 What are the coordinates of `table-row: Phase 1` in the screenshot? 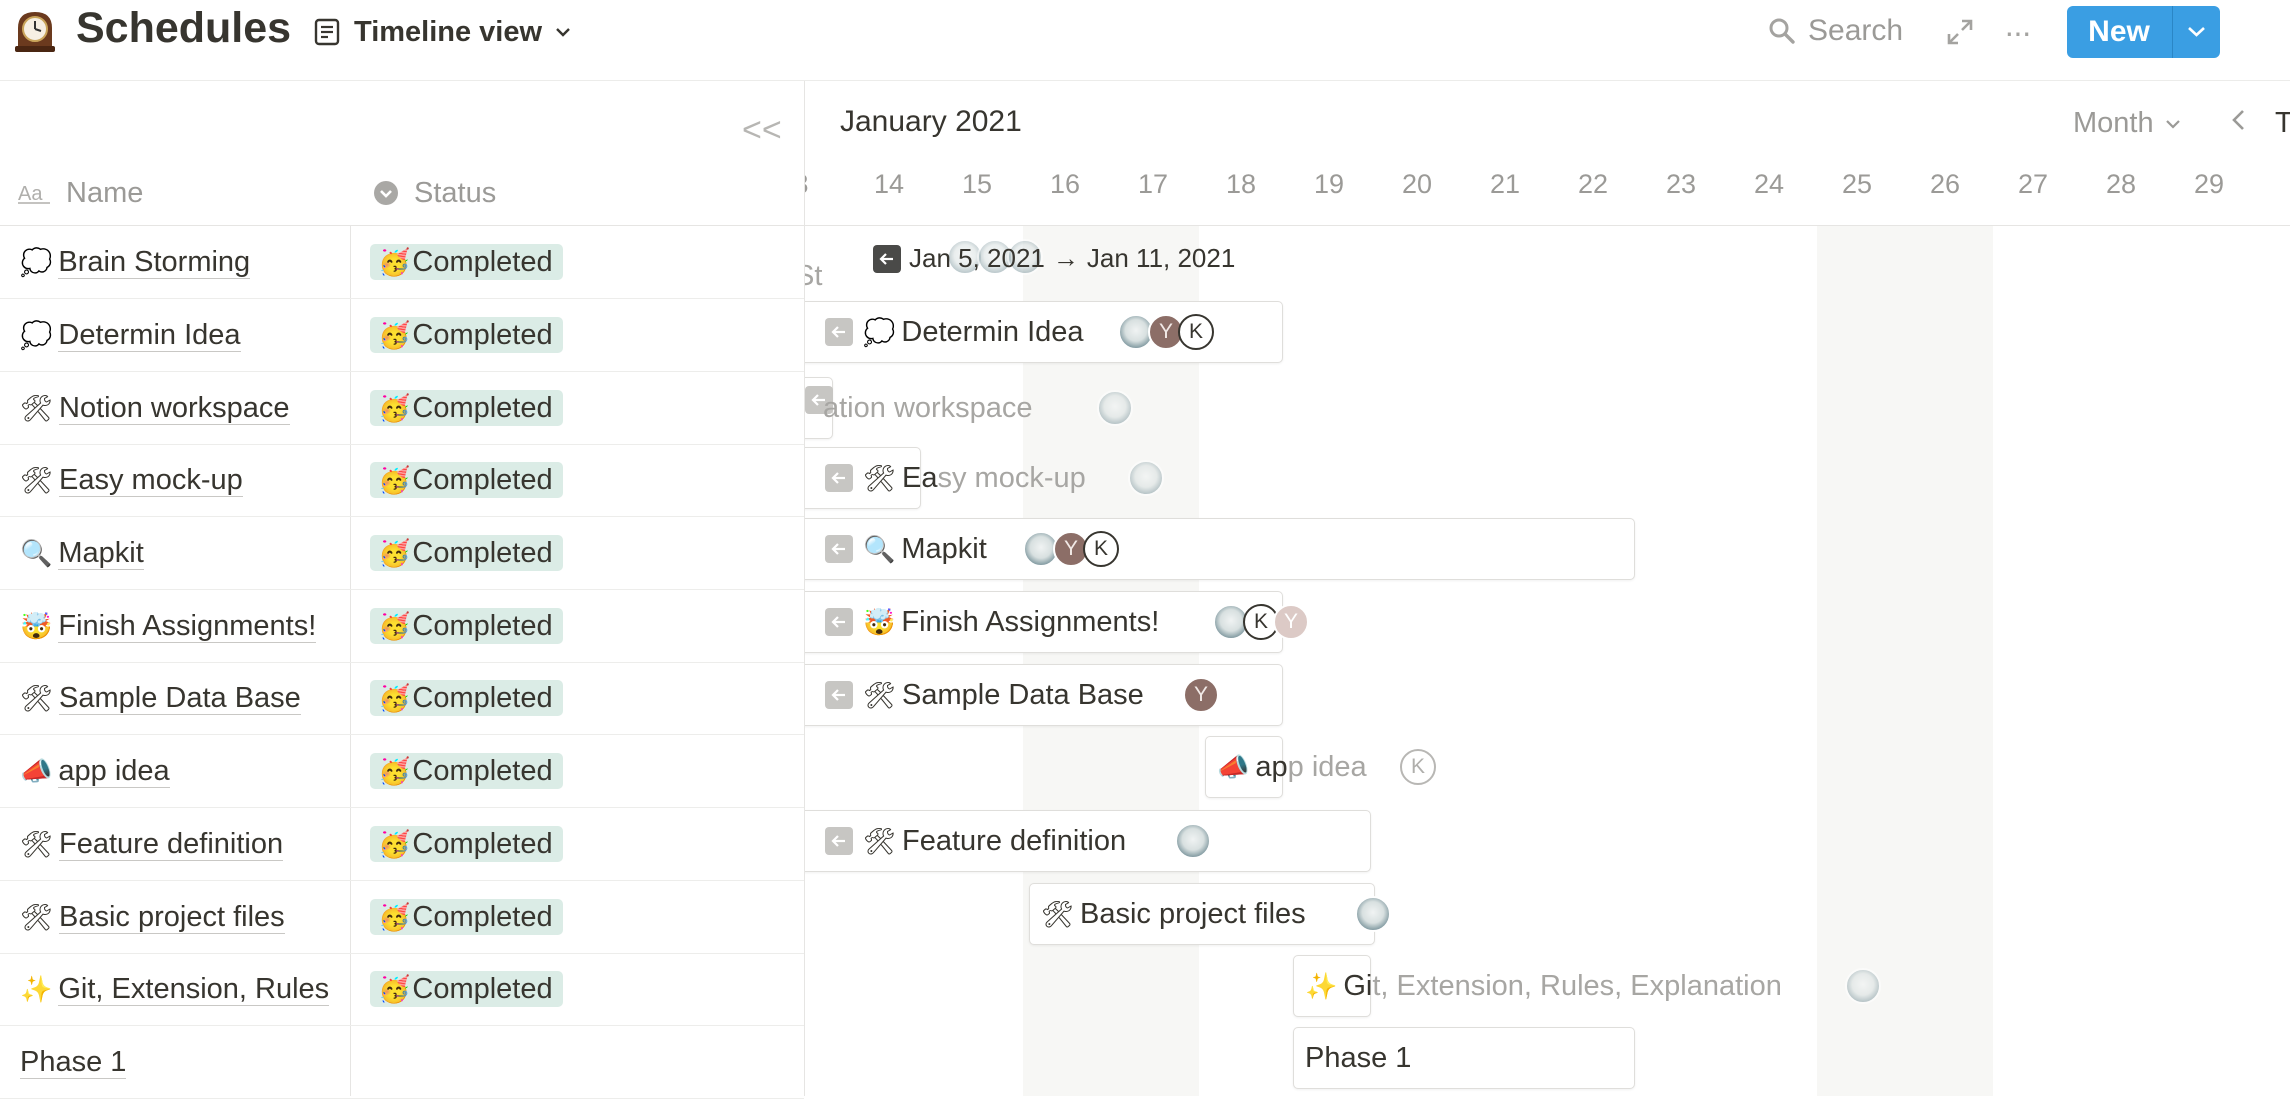 It's located at (402, 1062).